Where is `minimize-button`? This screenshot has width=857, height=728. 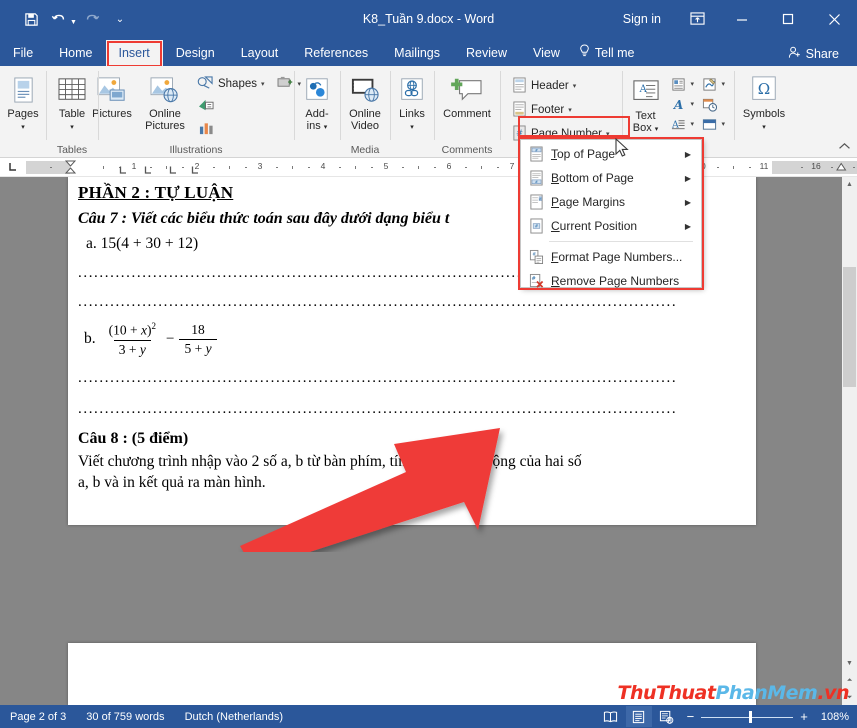 minimize-button is located at coordinates (742, 19).